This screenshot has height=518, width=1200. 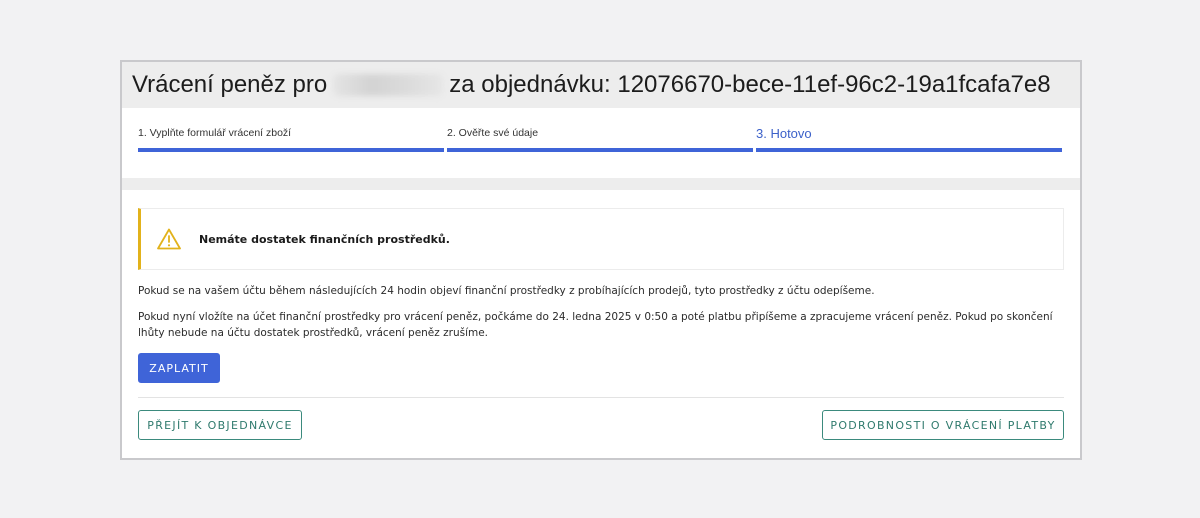 I want to click on redacted-username, so click(x=388, y=85).